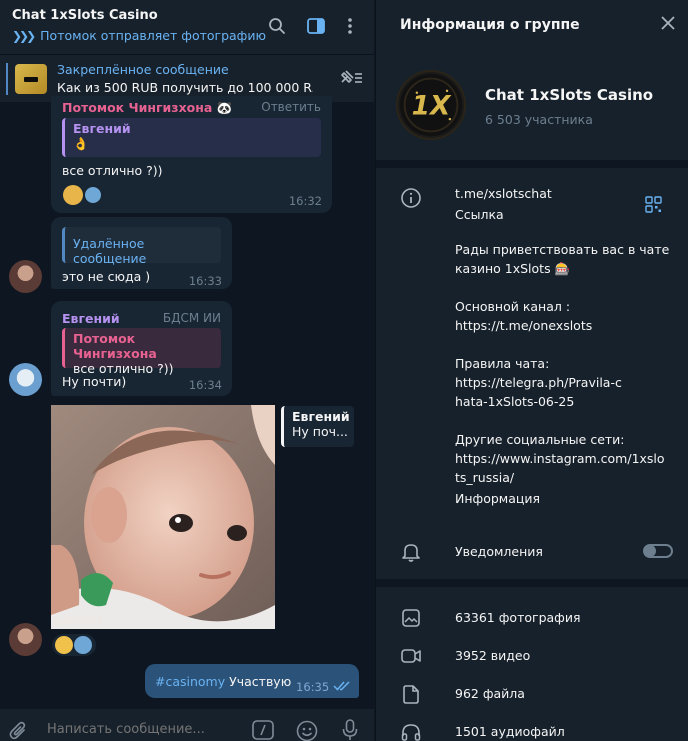  I want to click on svg-text: 1X, so click(432, 105).